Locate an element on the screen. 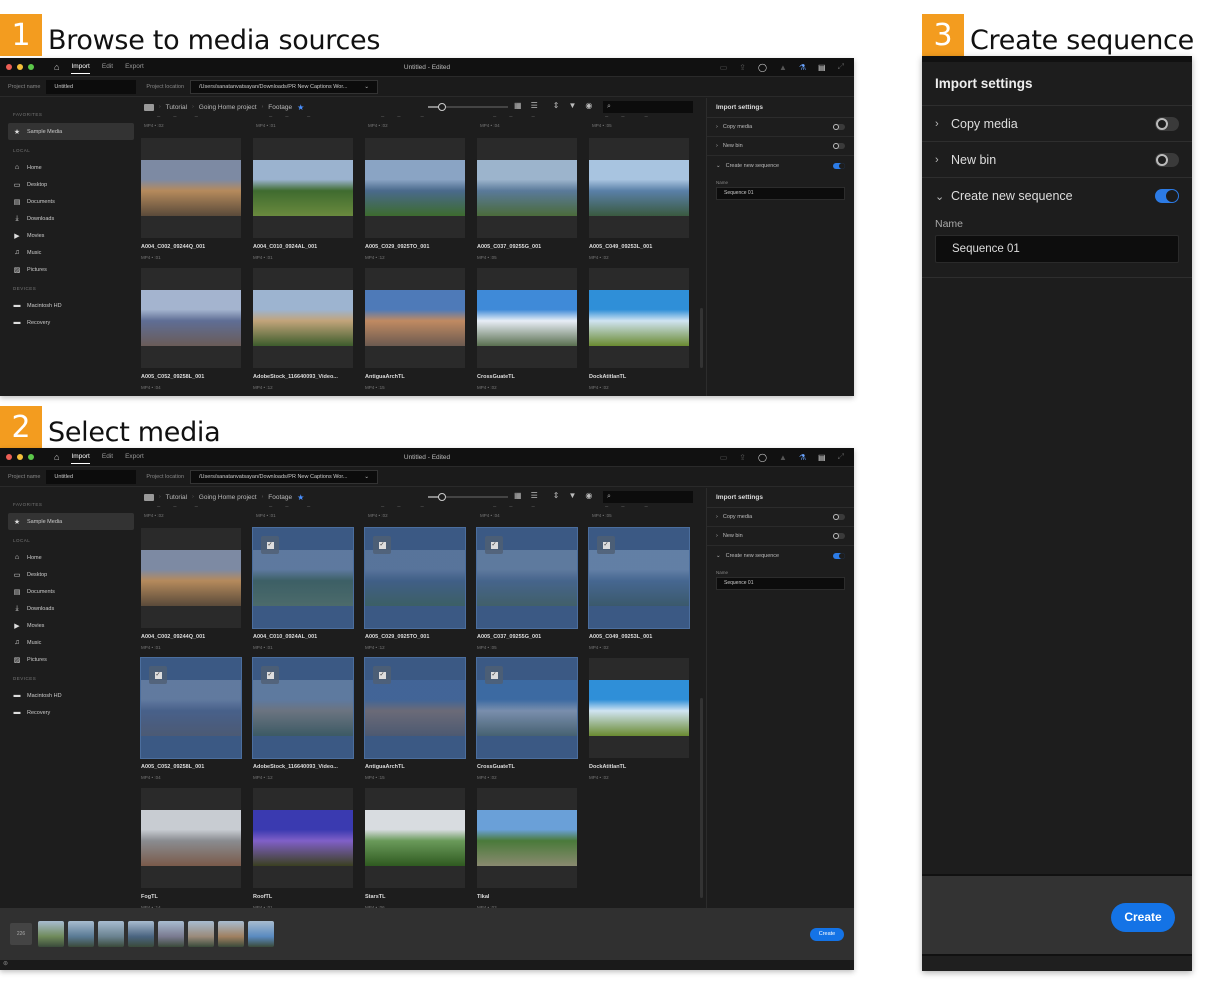 This screenshot has height=986, width=1206. maximize-window-button is located at coordinates (31, 457).